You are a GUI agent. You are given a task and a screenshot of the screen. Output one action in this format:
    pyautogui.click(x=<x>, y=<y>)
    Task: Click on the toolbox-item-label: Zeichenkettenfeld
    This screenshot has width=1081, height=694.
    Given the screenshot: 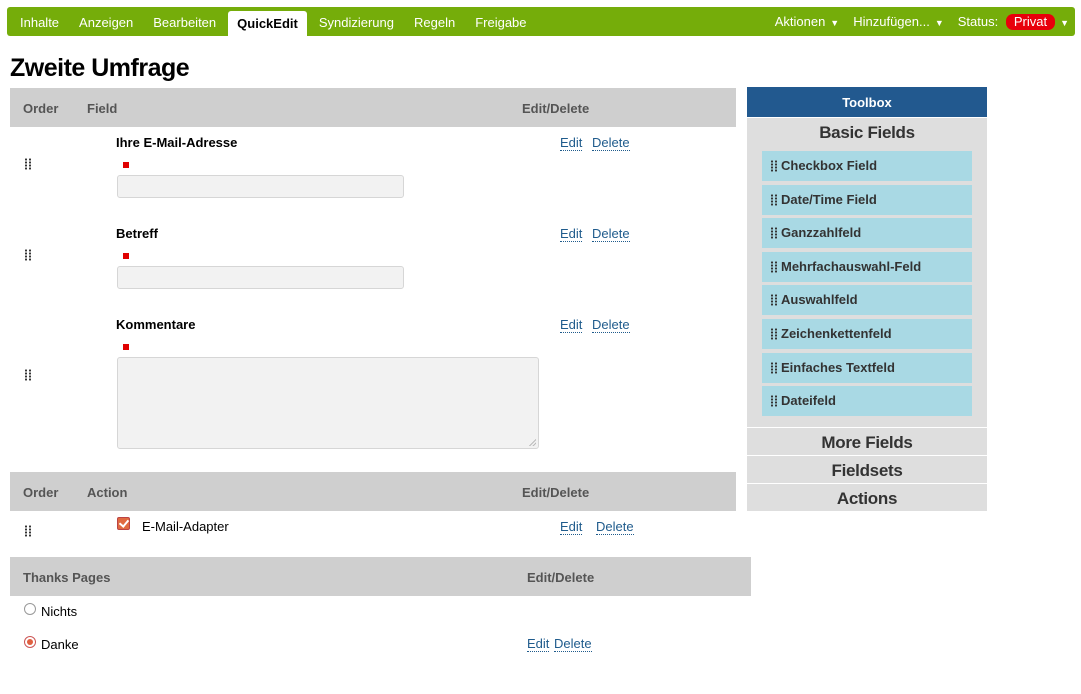 What is the action you would take?
    pyautogui.click(x=836, y=333)
    